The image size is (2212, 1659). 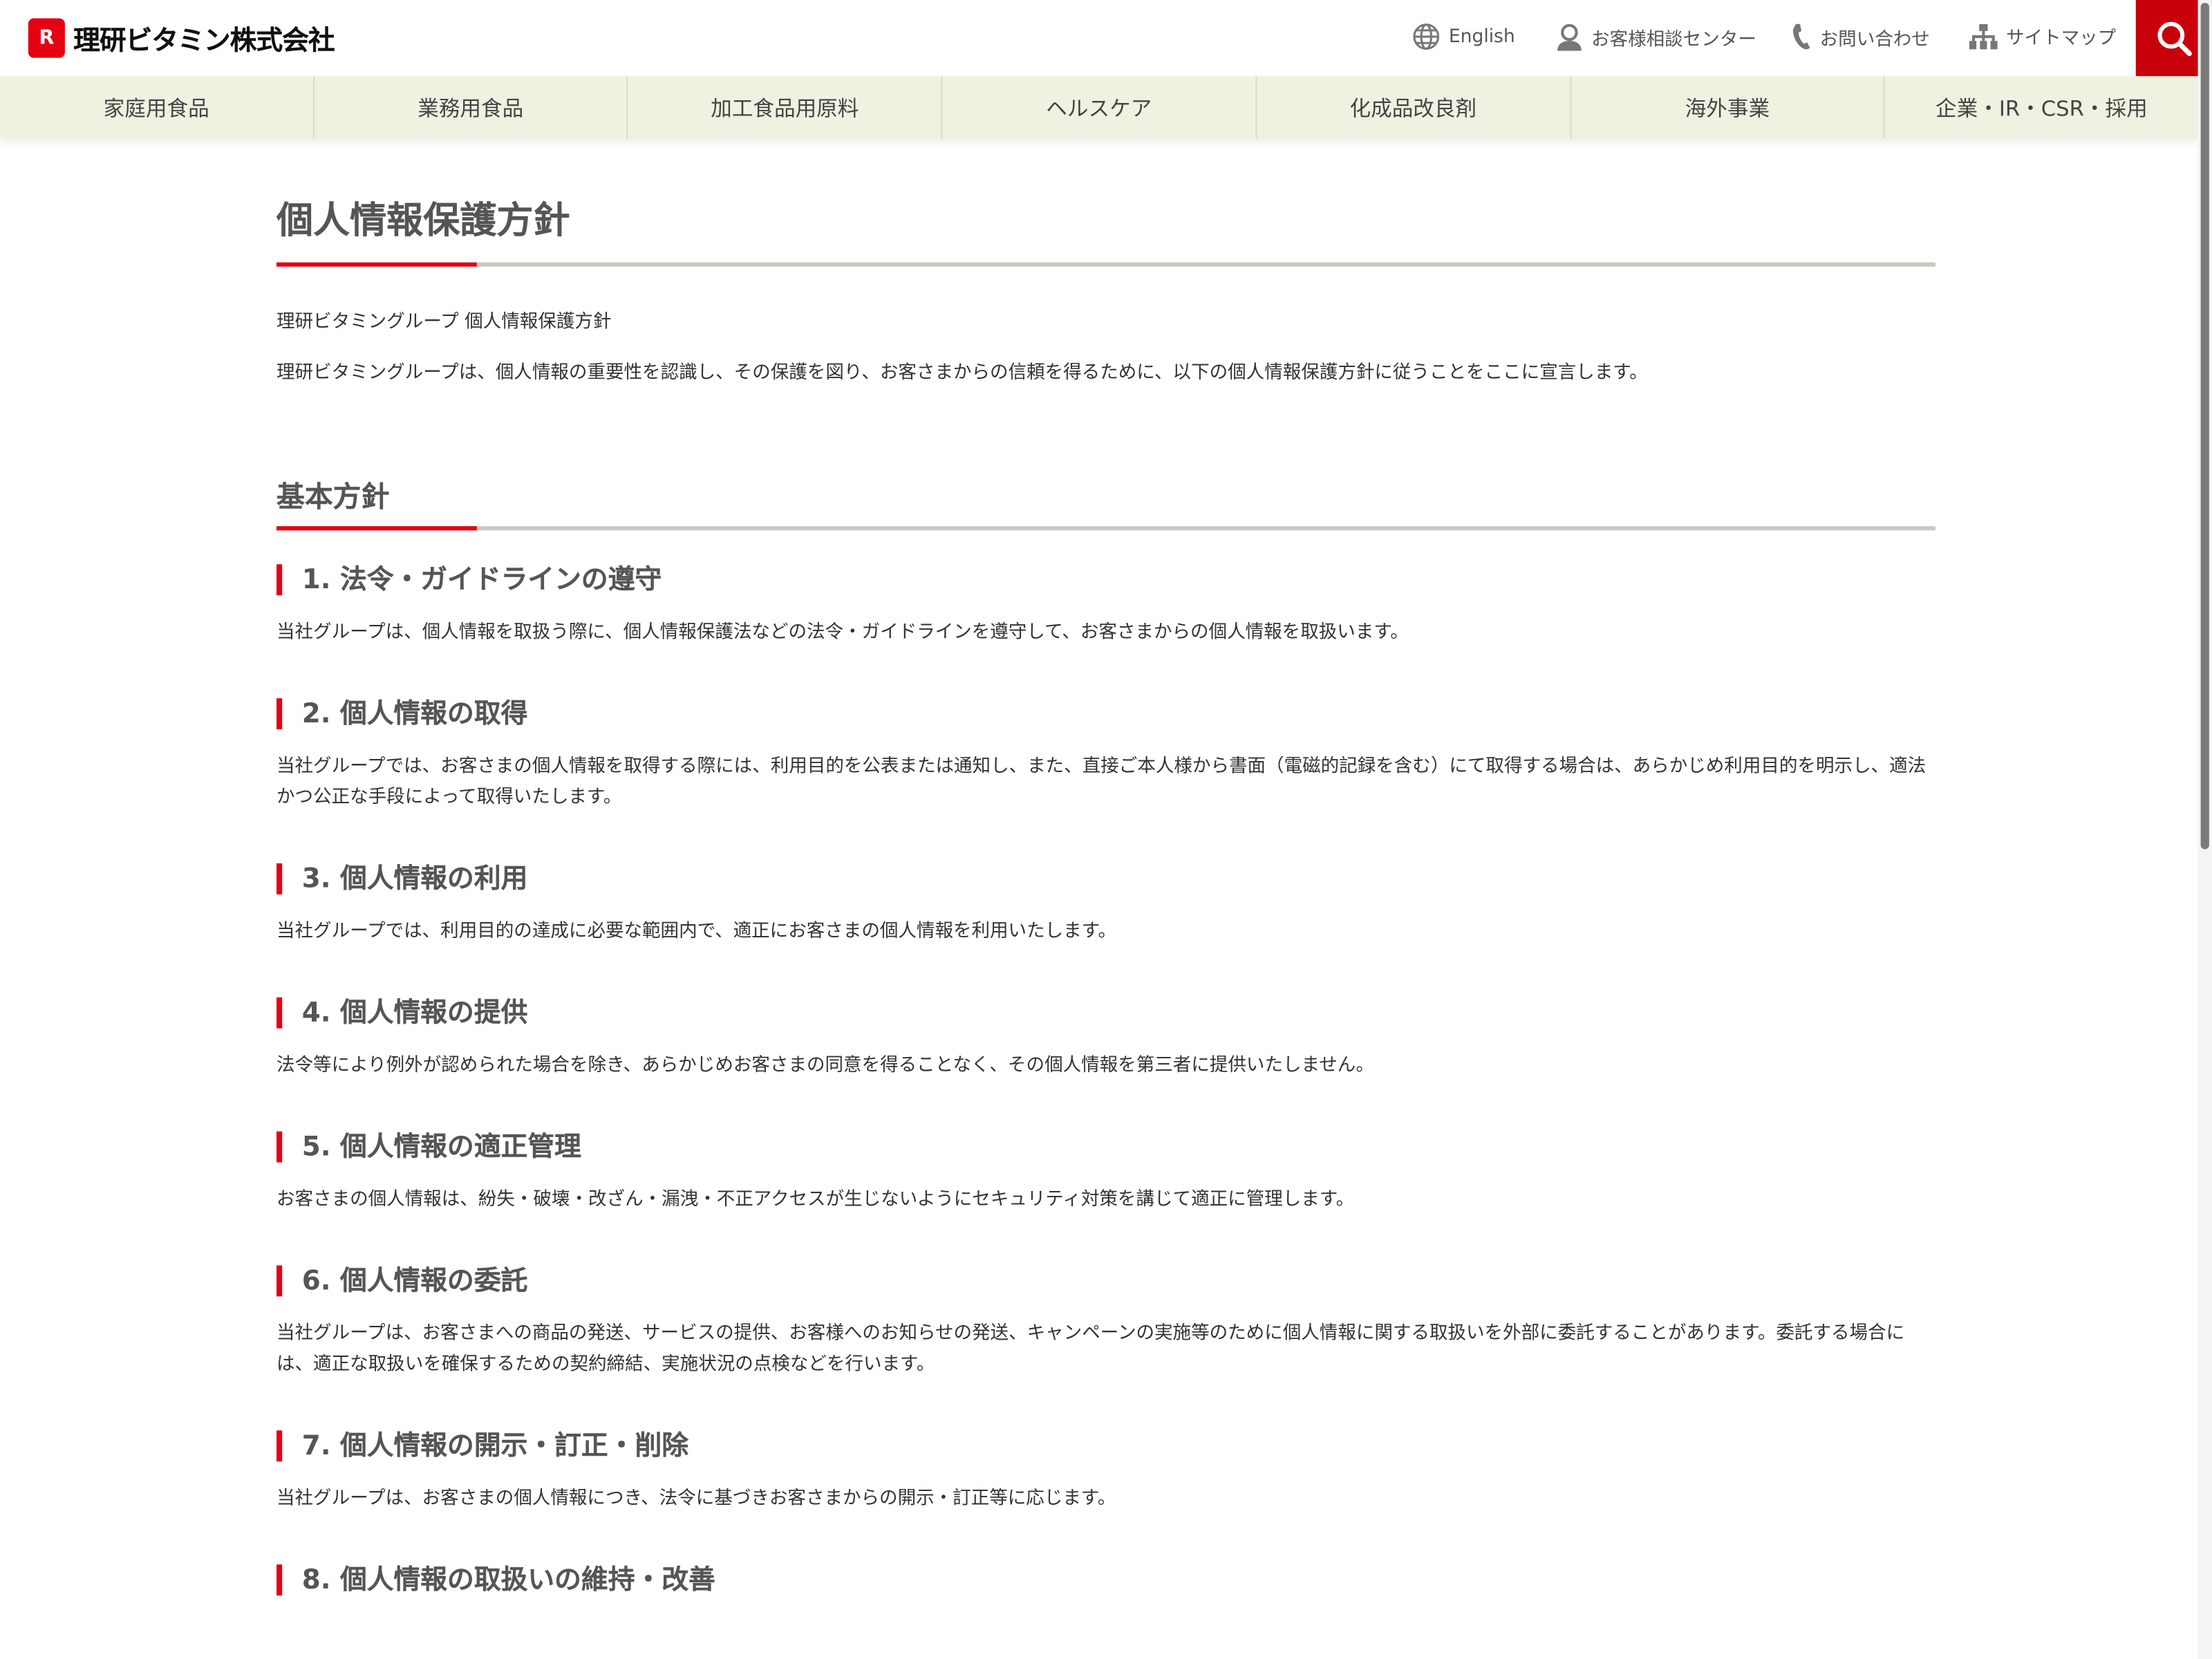 I want to click on globe-icon, so click(x=1427, y=37).